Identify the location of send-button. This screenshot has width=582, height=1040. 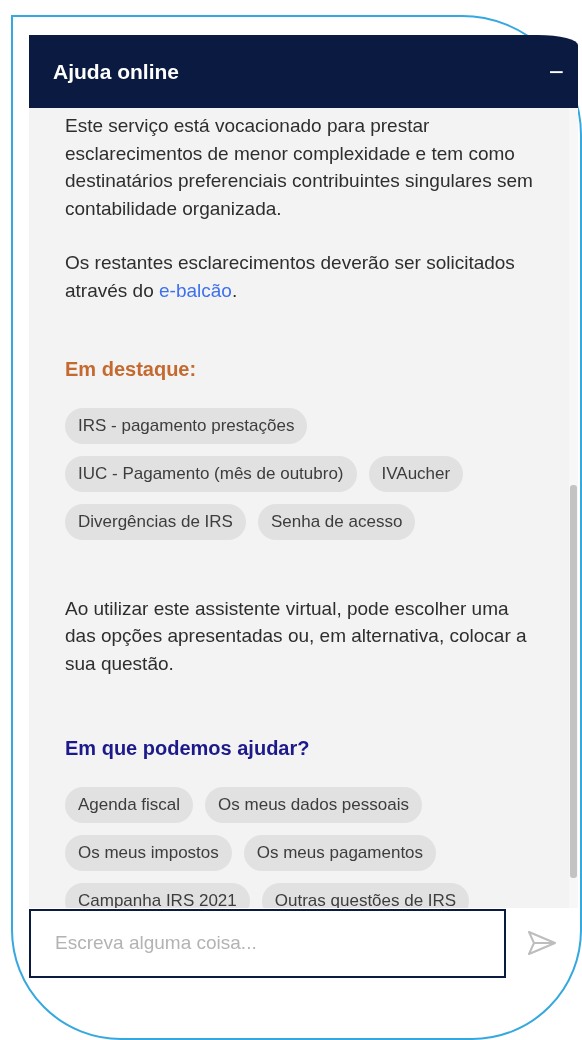
(542, 943).